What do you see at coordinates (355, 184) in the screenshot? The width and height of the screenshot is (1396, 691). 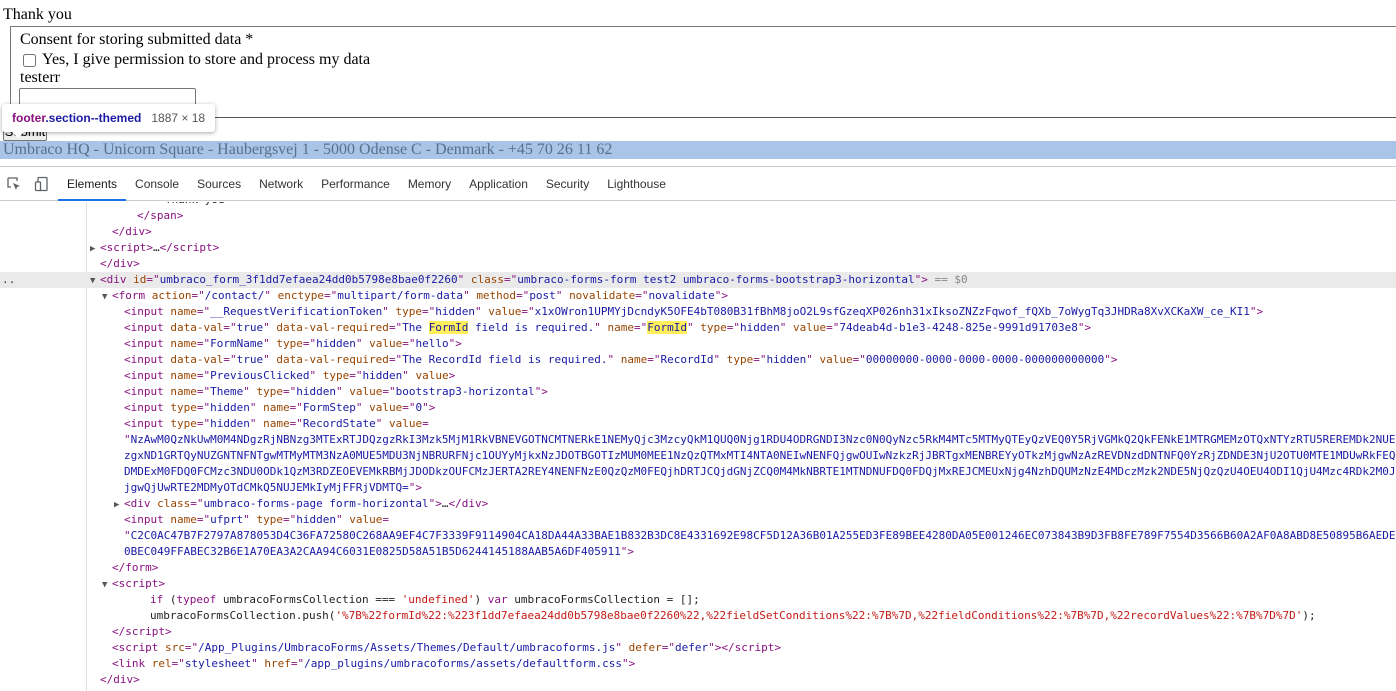 I see `tab-performance: Performance` at bounding box center [355, 184].